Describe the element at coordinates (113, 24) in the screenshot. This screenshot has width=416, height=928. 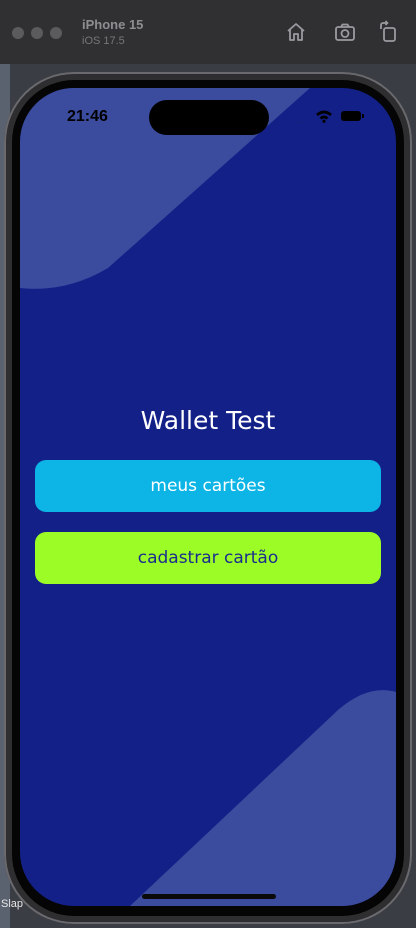
I see `device-name: iPhone 15` at that location.